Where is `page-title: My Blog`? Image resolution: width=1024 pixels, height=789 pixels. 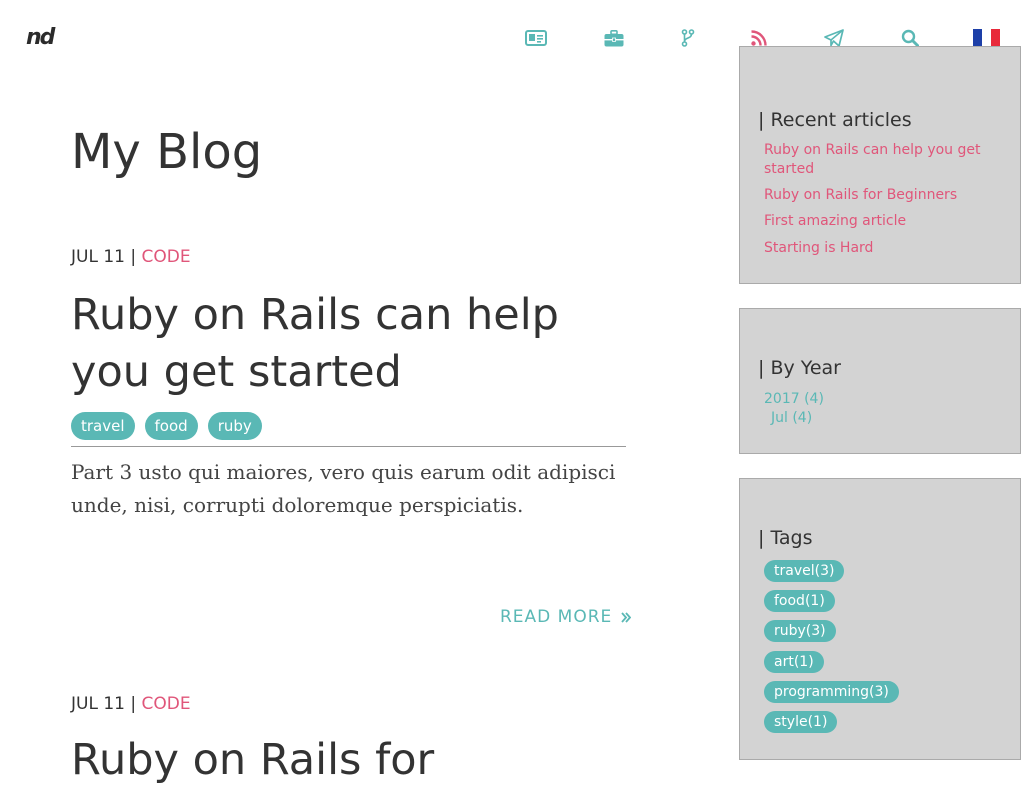 page-title: My Blog is located at coordinates (167, 152).